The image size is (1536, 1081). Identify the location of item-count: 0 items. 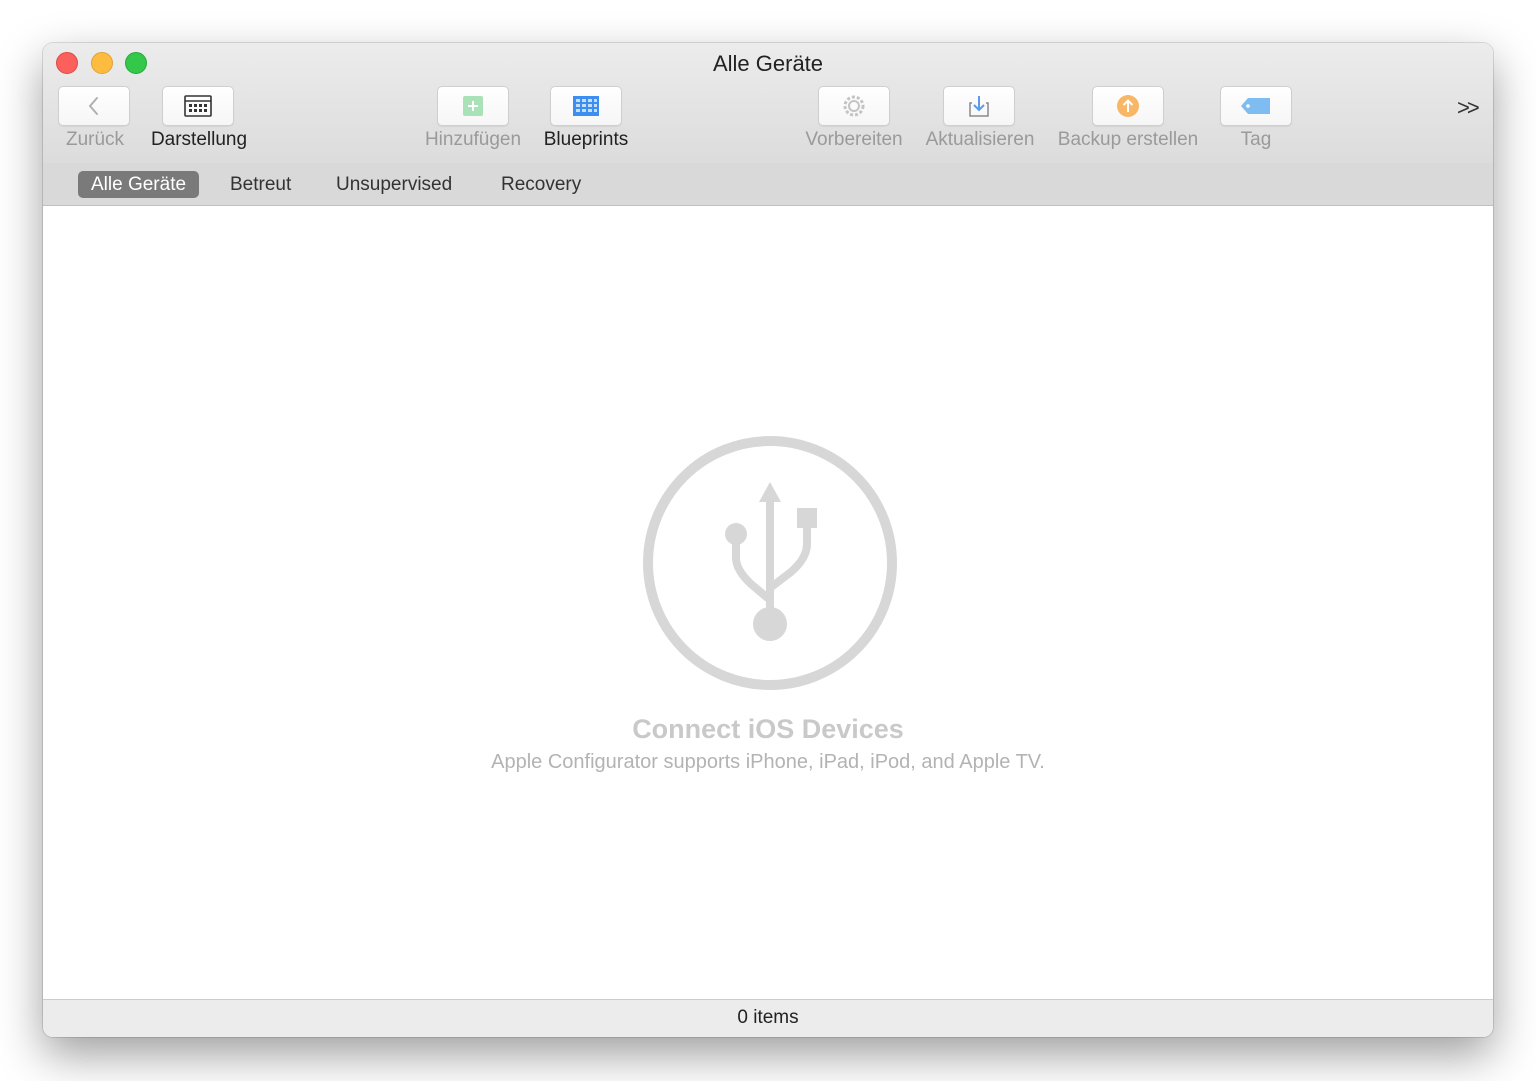
(768, 1017).